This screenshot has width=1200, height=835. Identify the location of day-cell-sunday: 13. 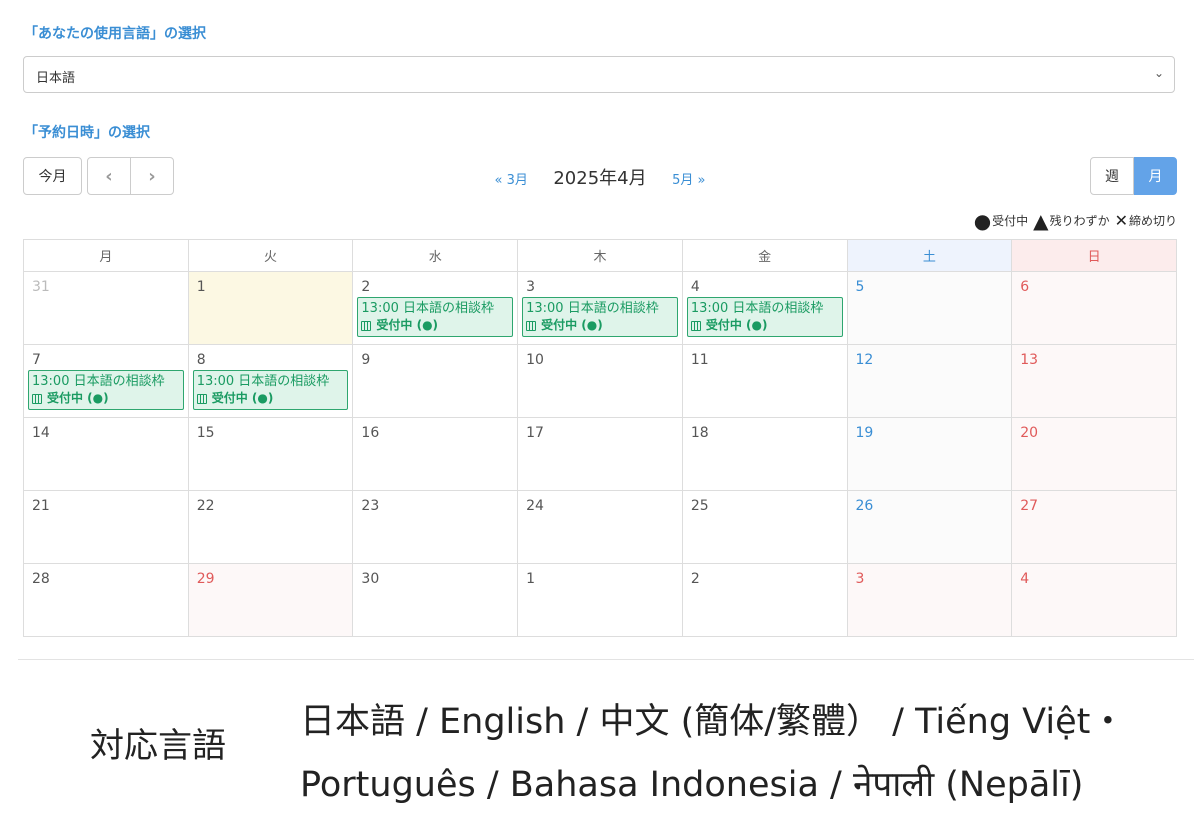
(1094, 381).